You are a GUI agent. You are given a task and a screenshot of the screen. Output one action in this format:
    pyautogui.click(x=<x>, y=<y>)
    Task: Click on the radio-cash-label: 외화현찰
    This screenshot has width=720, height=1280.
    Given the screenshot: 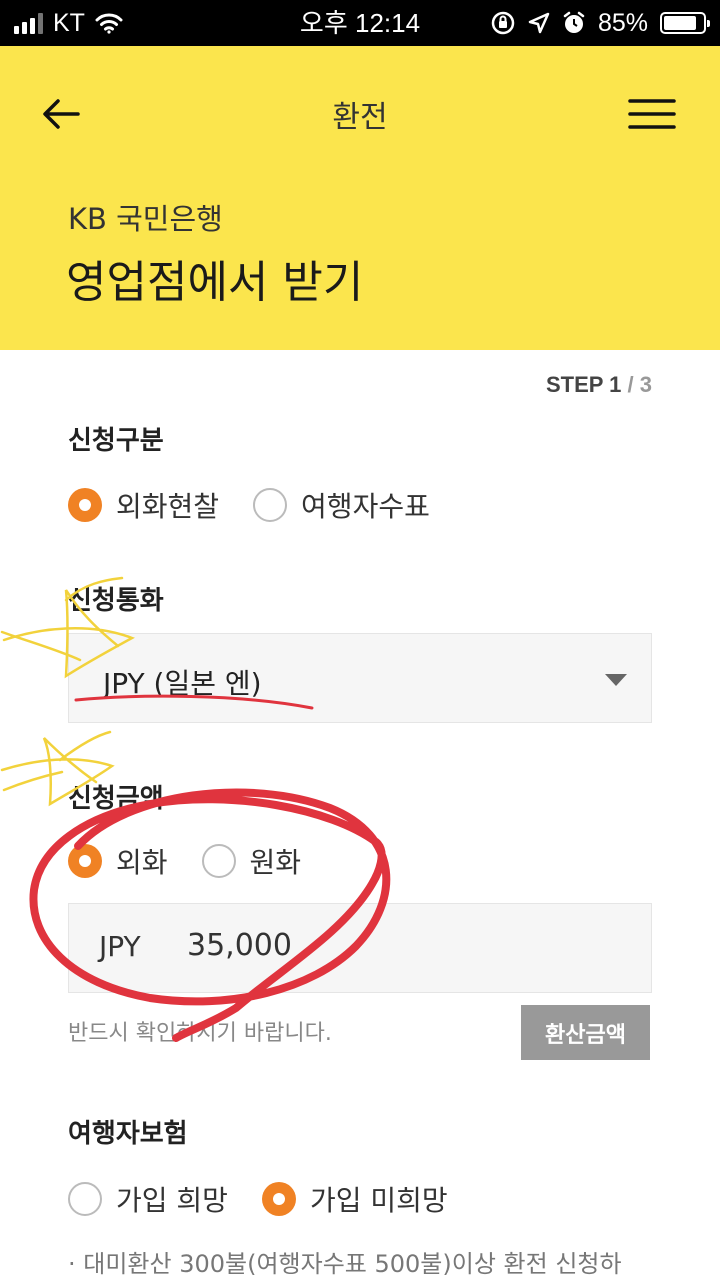 What is the action you would take?
    pyautogui.click(x=168, y=506)
    